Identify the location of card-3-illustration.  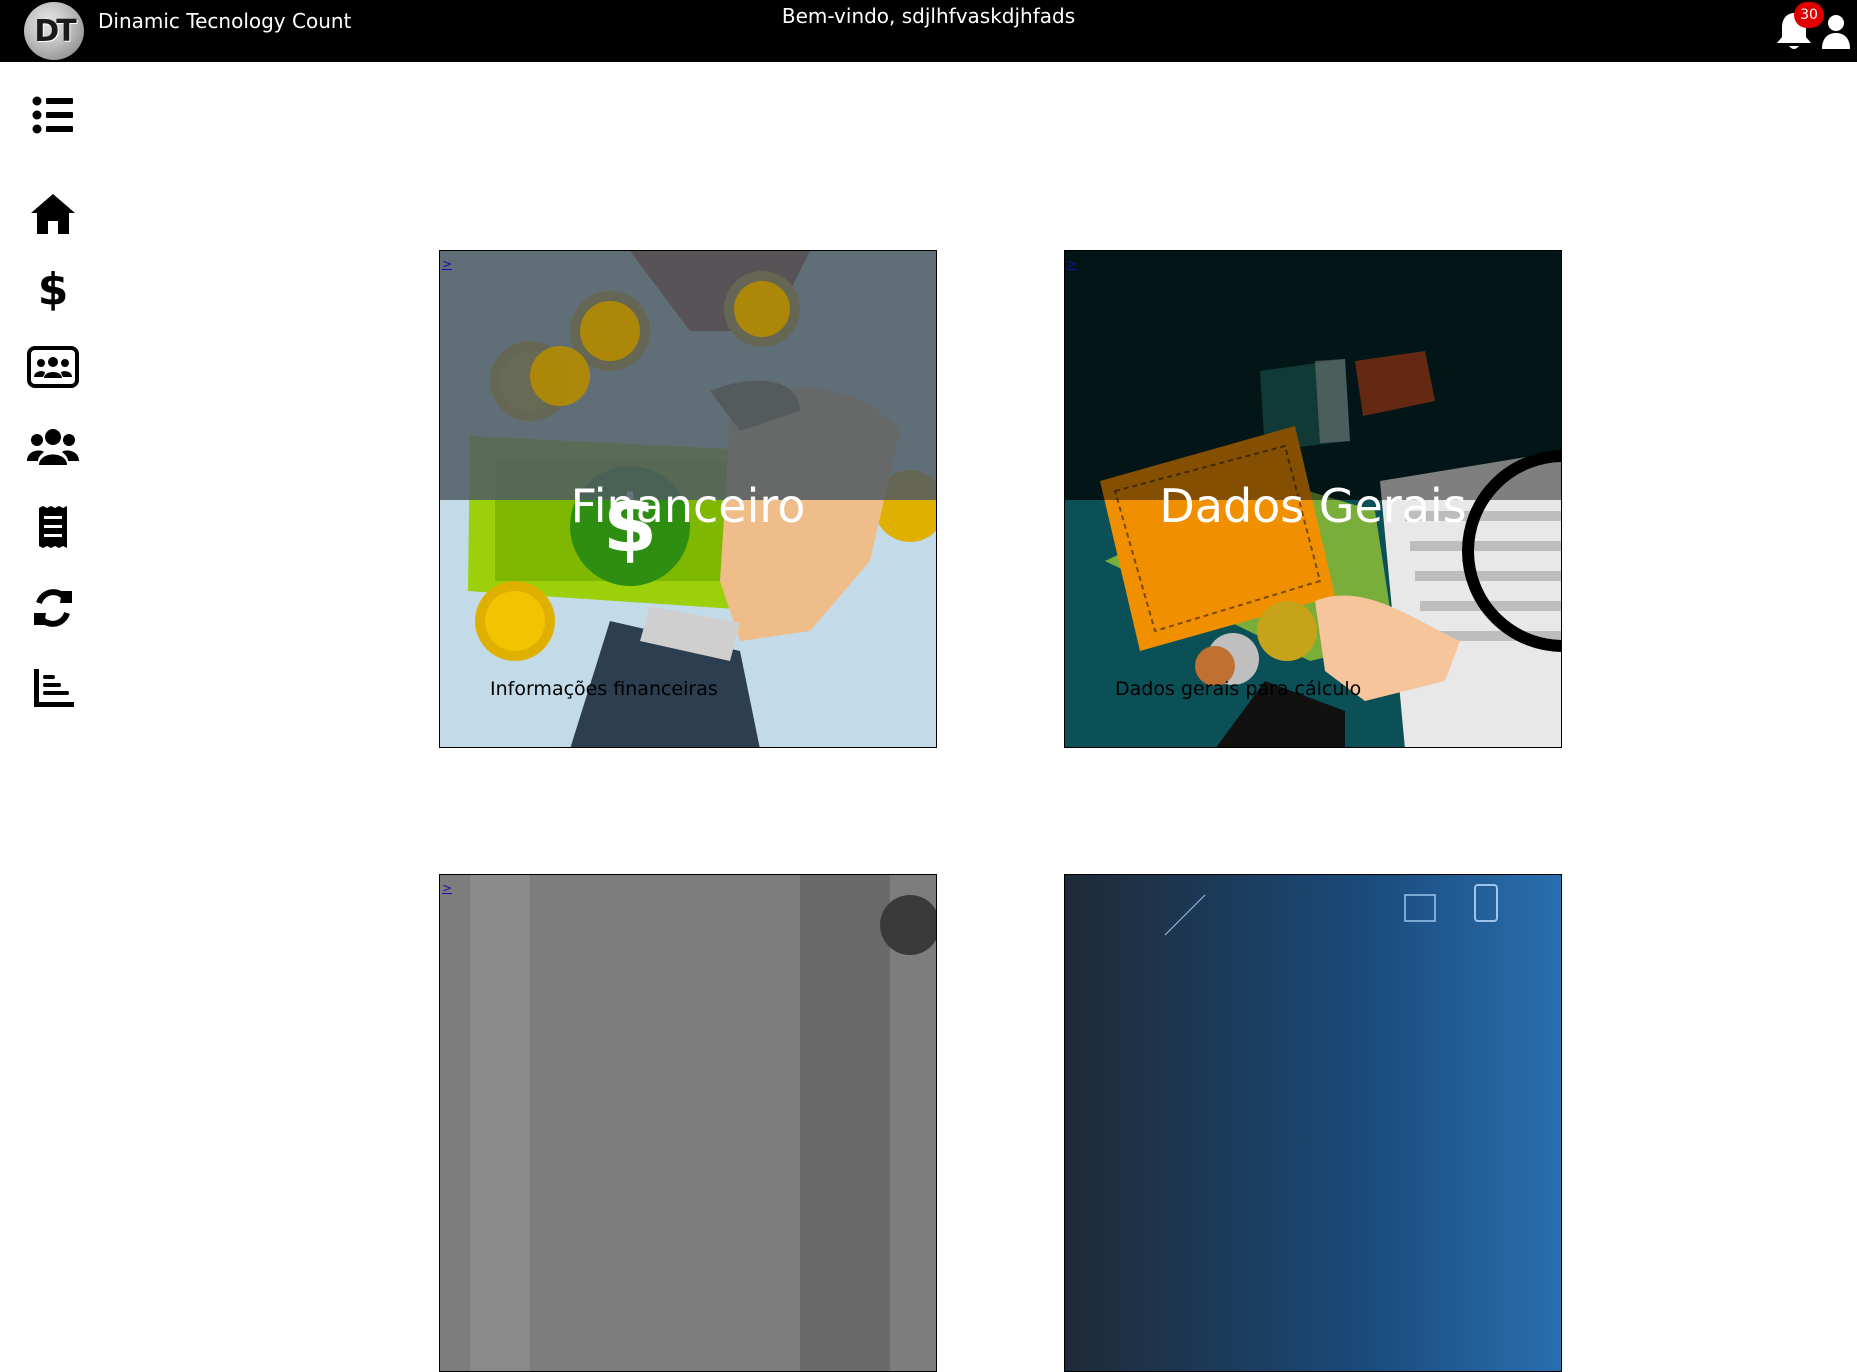
(688, 1123).